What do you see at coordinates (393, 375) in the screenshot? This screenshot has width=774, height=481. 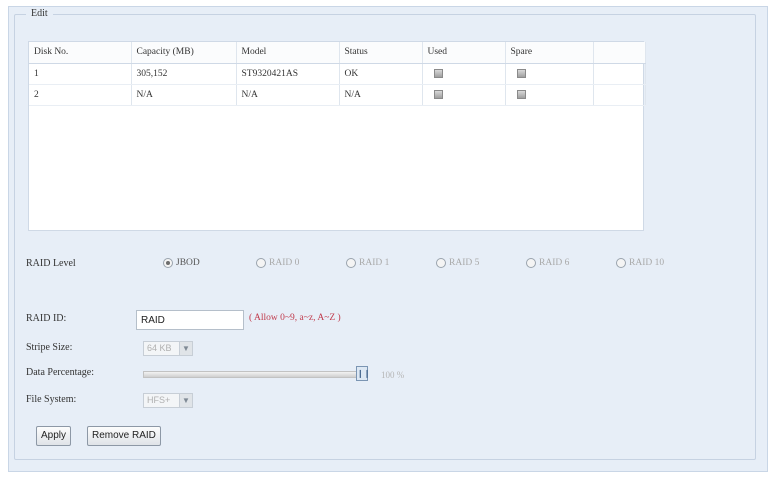 I see `data-percentage-value: 100 %` at bounding box center [393, 375].